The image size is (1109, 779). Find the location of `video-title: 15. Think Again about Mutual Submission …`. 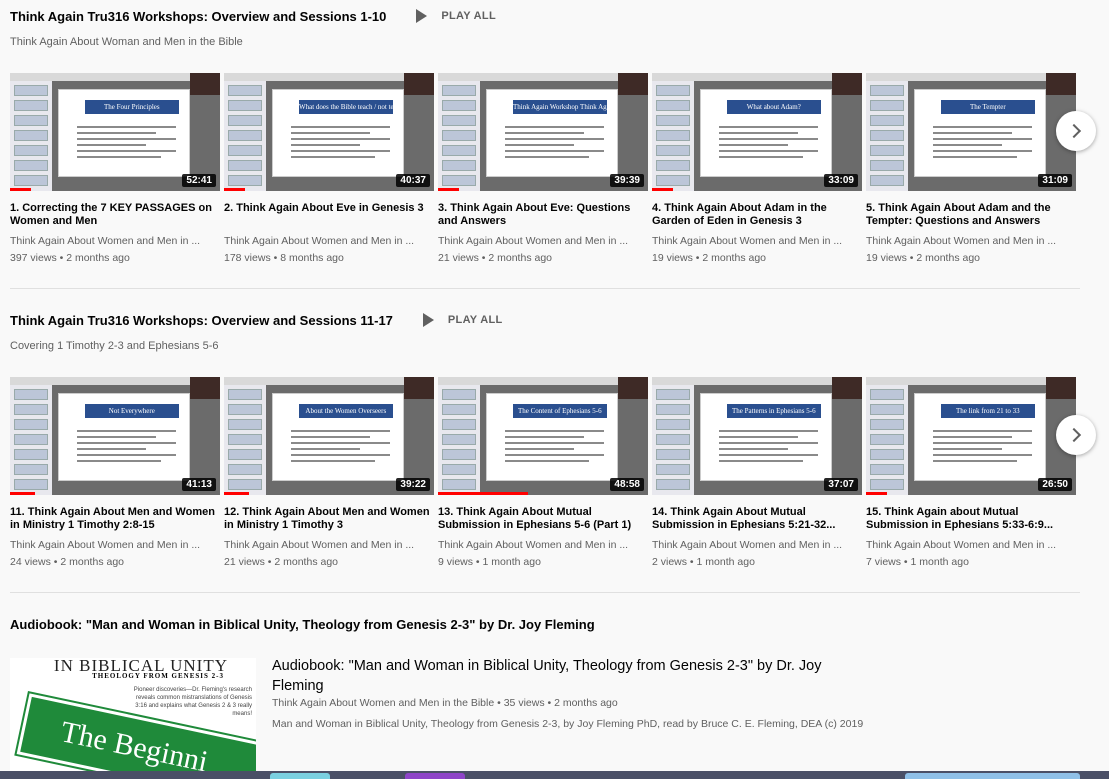

video-title: 15. Think Again about Mutual Submission … is located at coordinates (971, 519).